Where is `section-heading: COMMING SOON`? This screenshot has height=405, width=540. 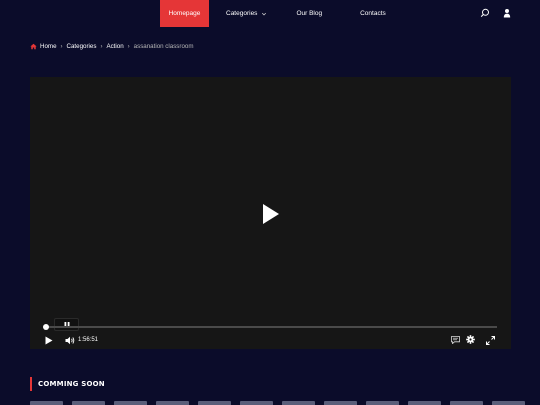
section-heading: COMMING SOON is located at coordinates (67, 384).